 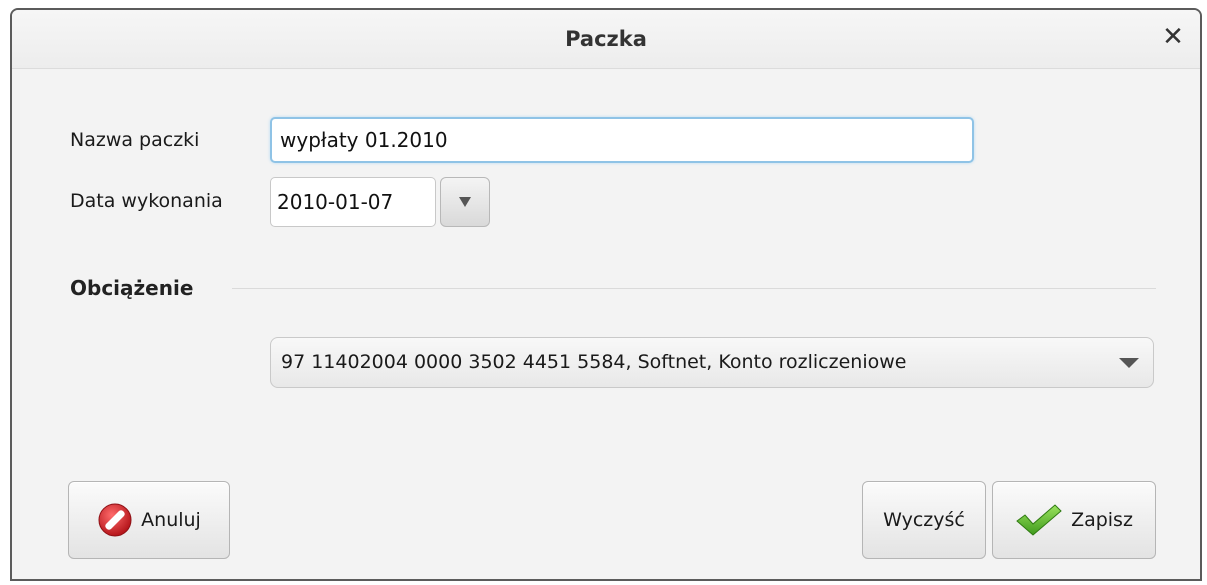 I want to click on cancel-button-label: Anuluj, so click(x=171, y=520).